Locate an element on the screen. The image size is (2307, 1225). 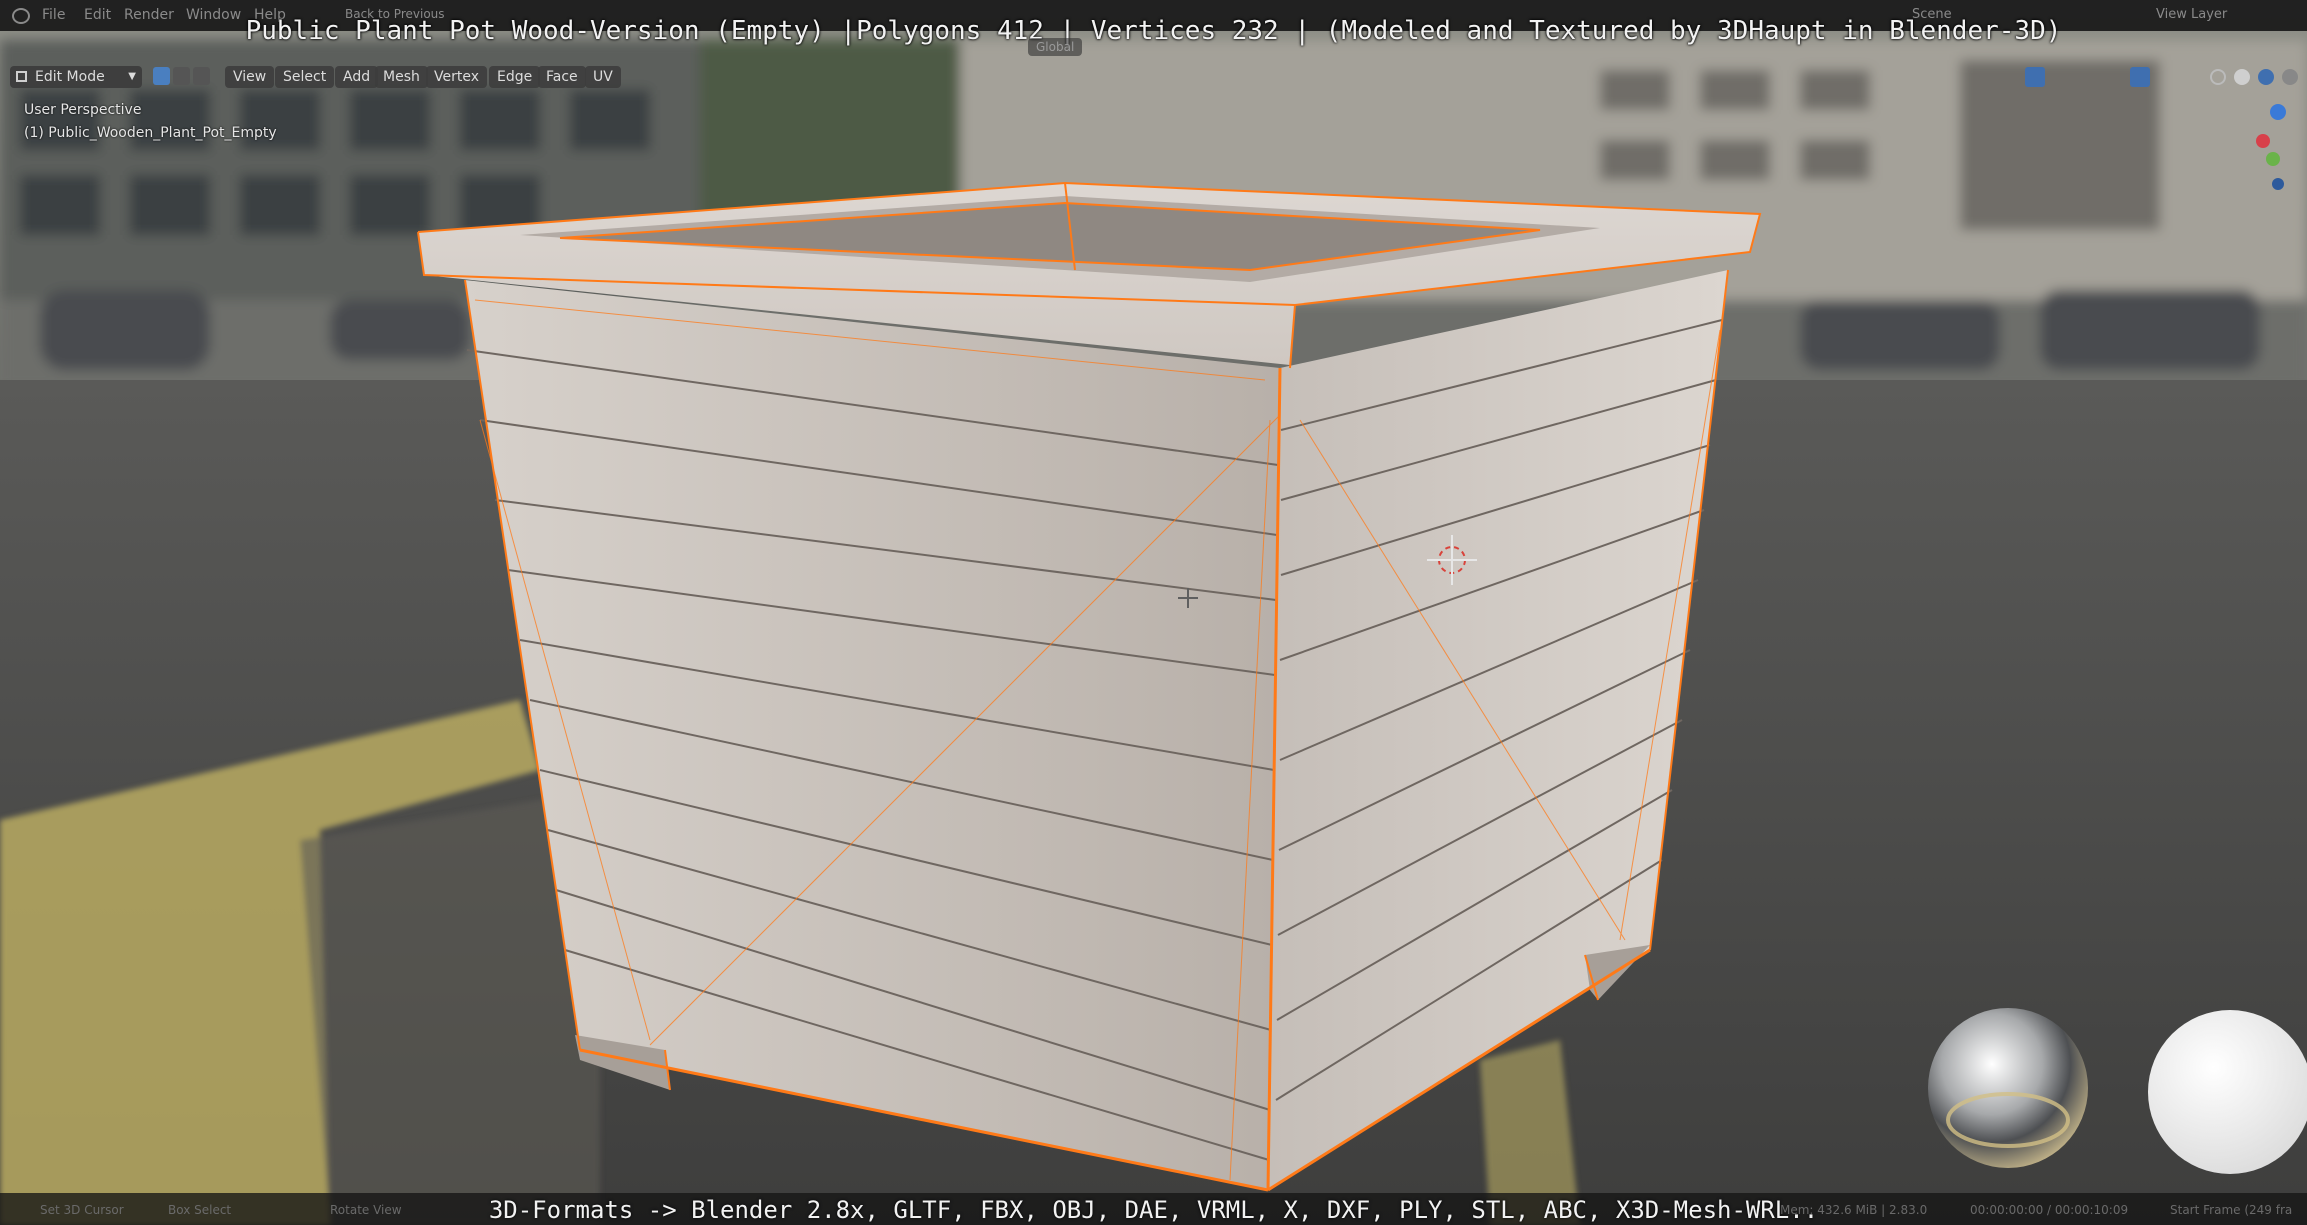
mode-label: Edit Mode is located at coordinates (70, 77).